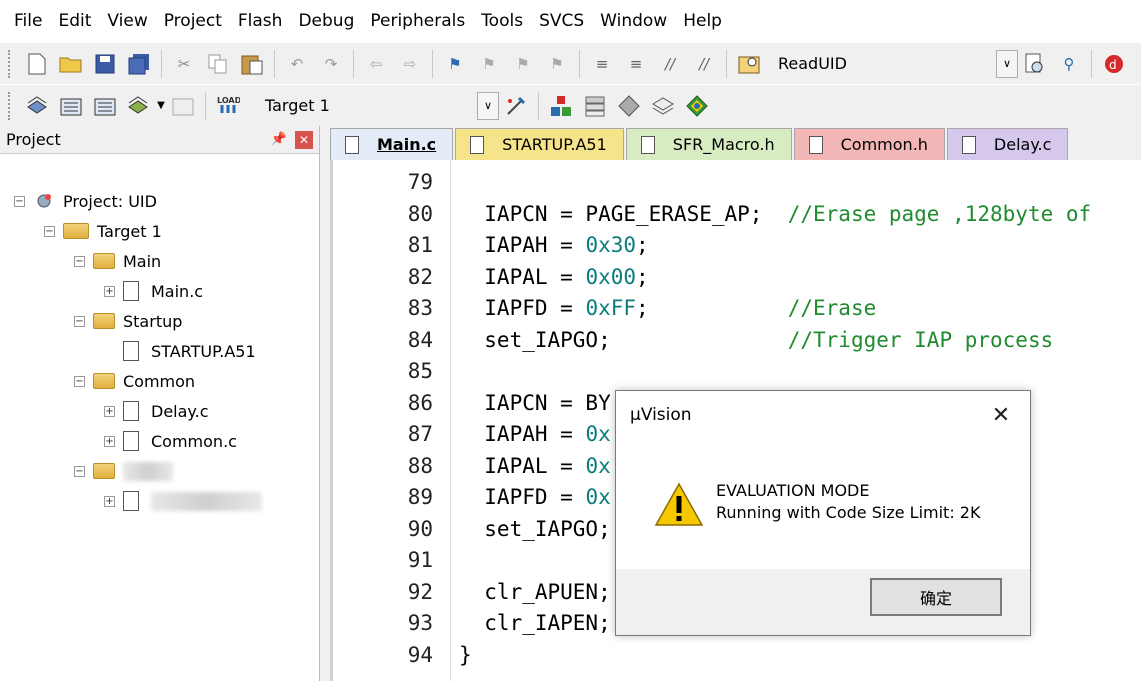 This screenshot has width=1141, height=681. What do you see at coordinates (702, 21) in the screenshot?
I see `menu-help: Help` at bounding box center [702, 21].